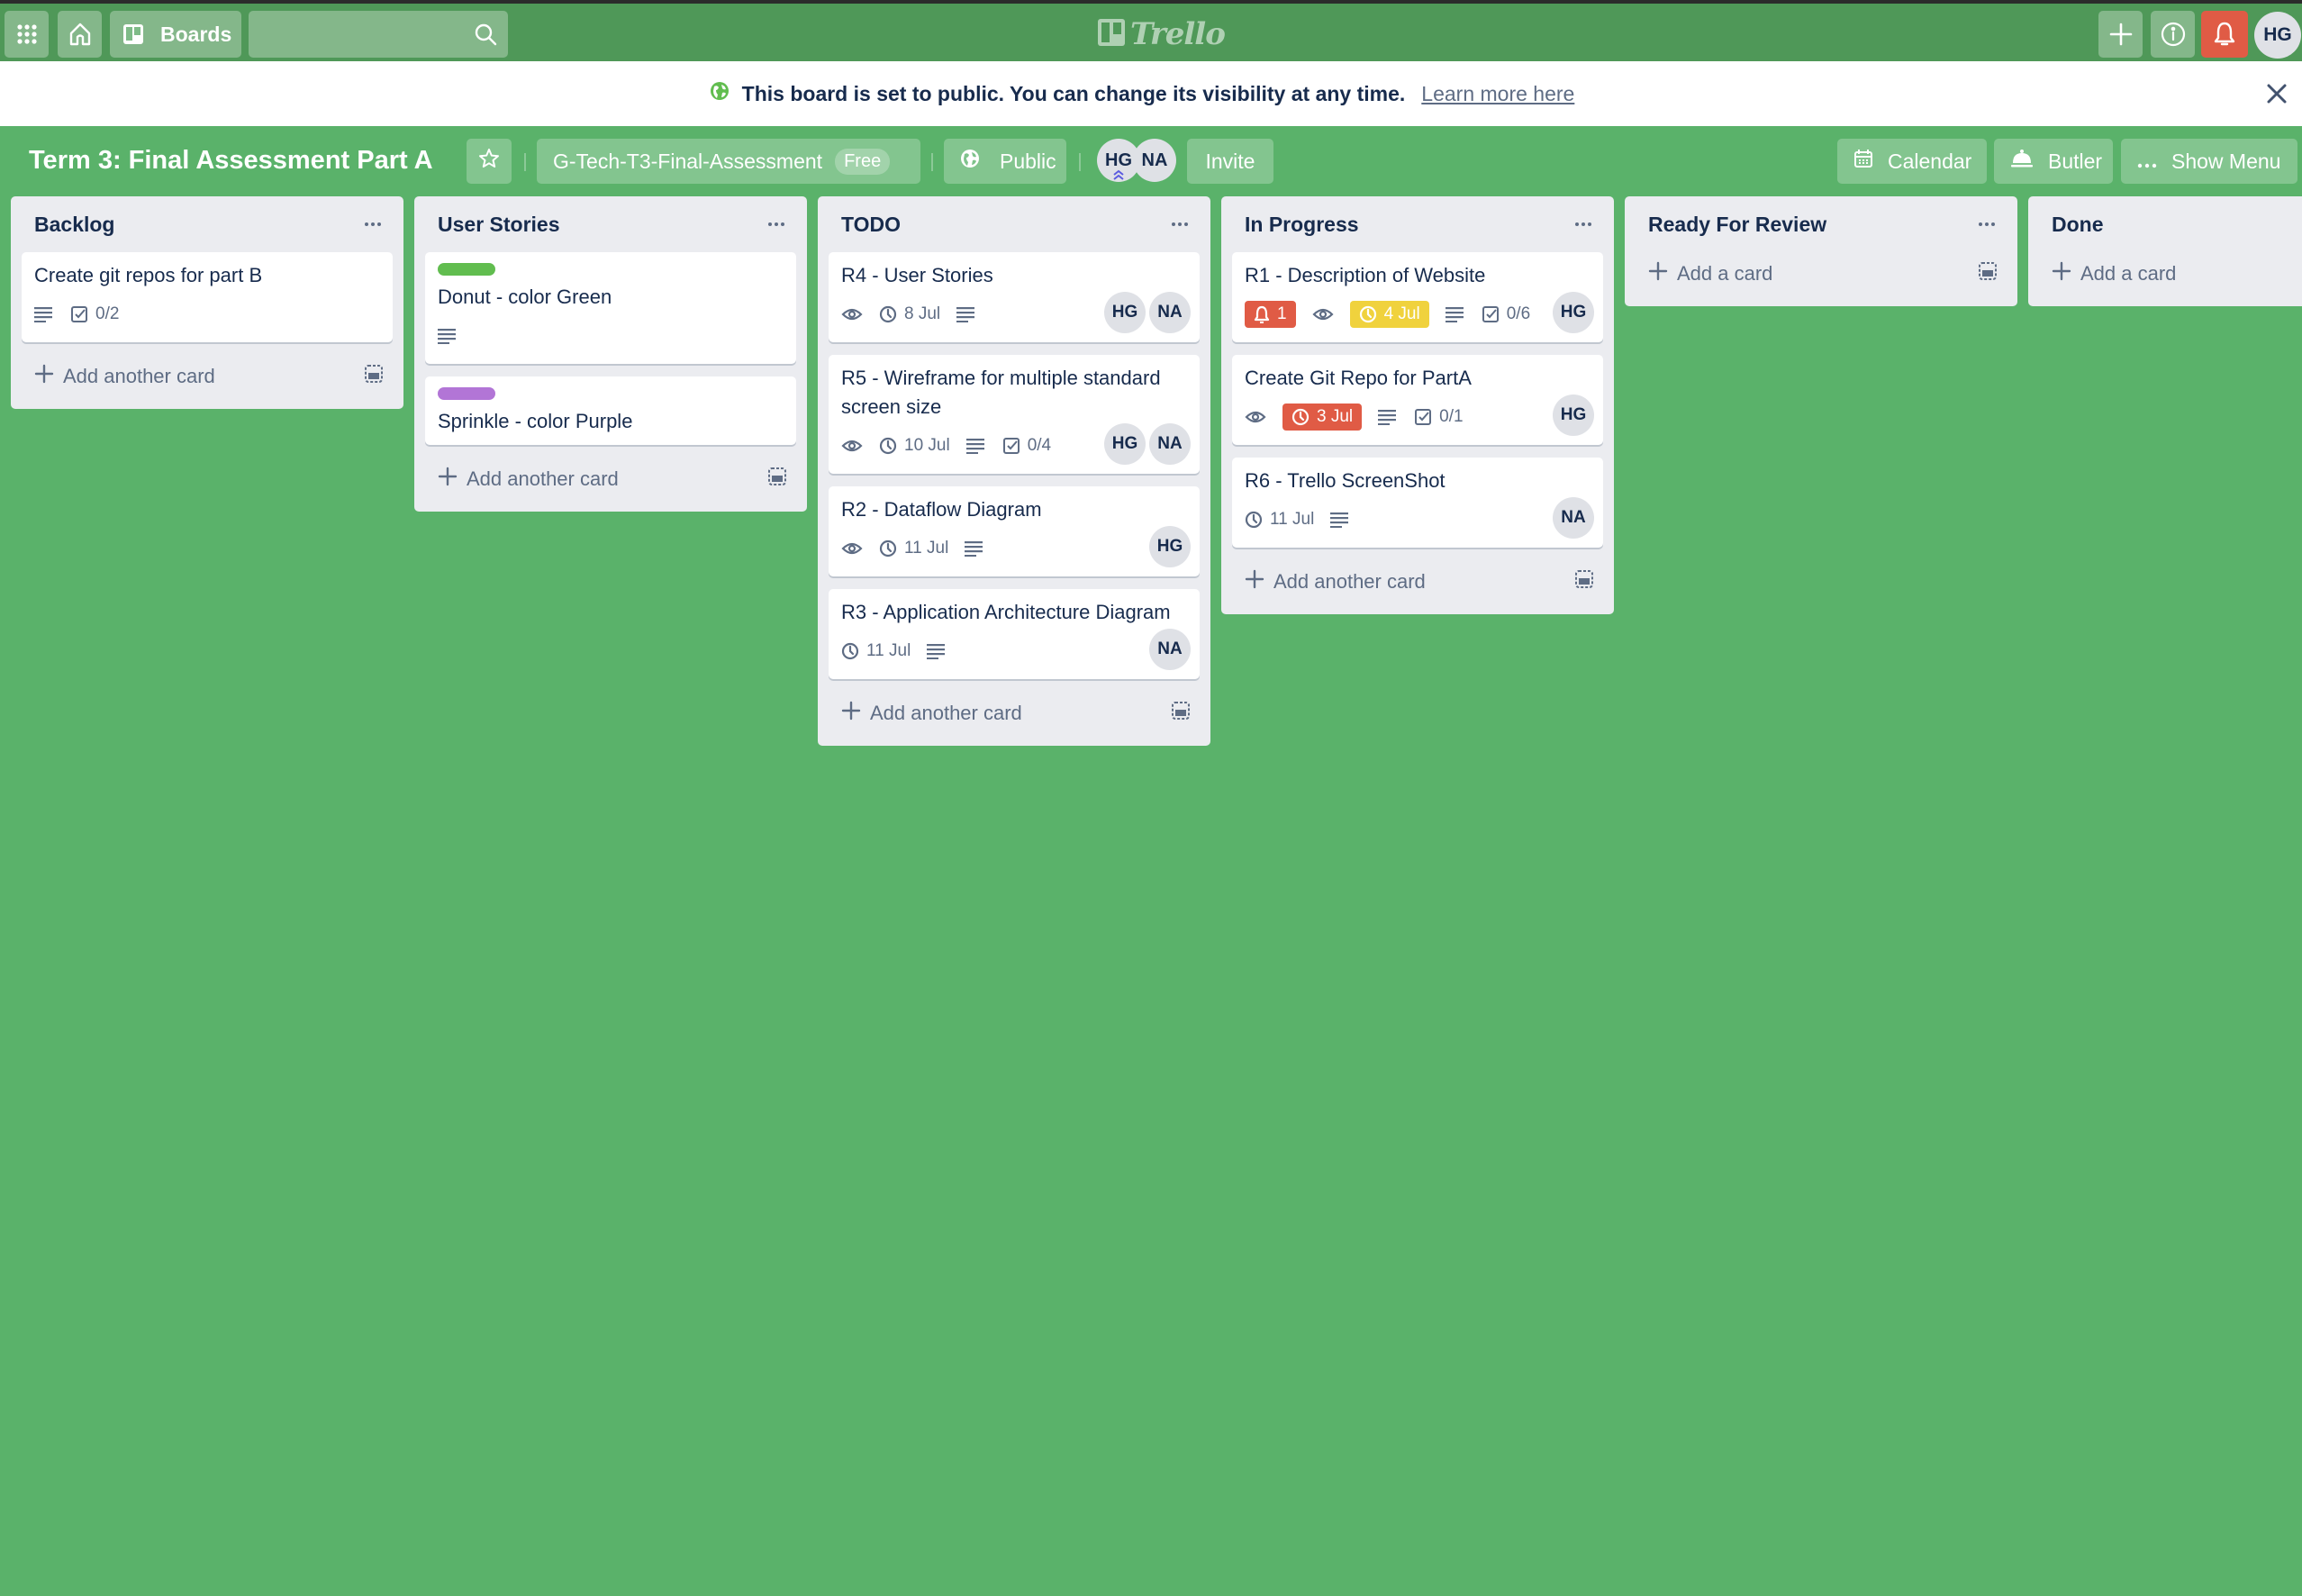 This screenshot has width=2302, height=1596. I want to click on top-navigation-bar: Boards Trello HG, so click(1151, 30).